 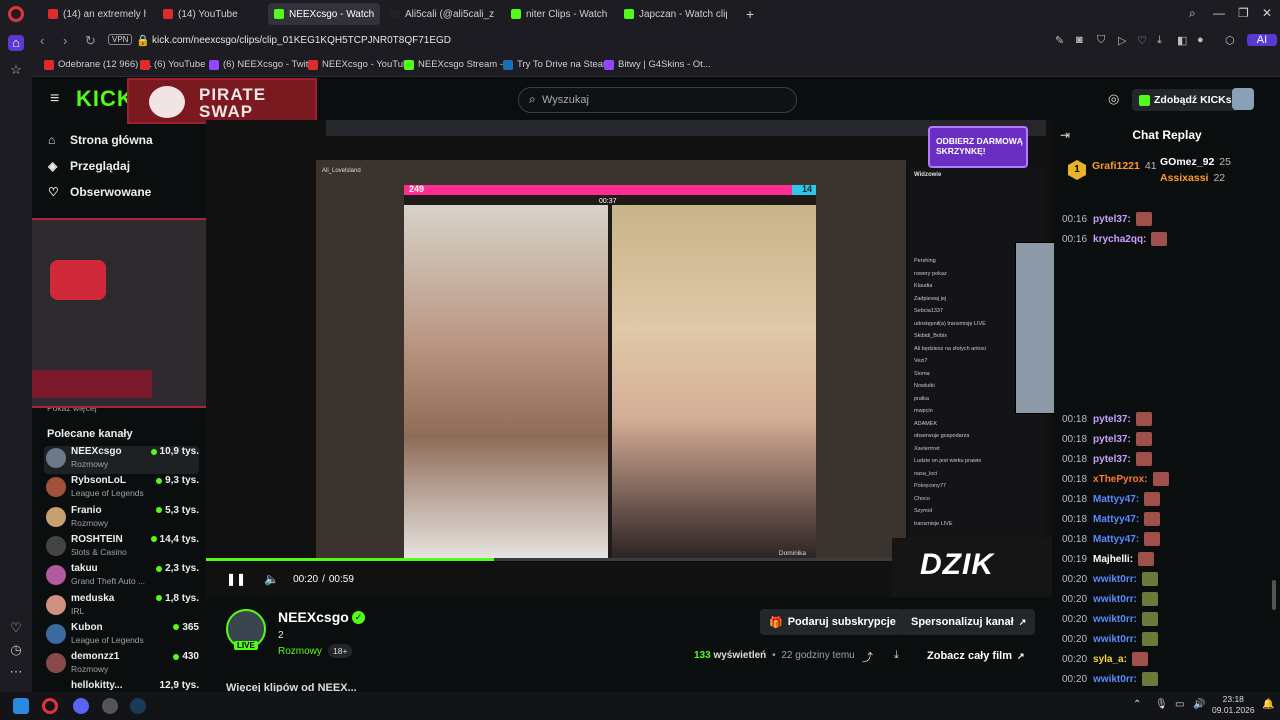 What do you see at coordinates (16, 43) in the screenshot?
I see `home-icon: ⌂` at bounding box center [16, 43].